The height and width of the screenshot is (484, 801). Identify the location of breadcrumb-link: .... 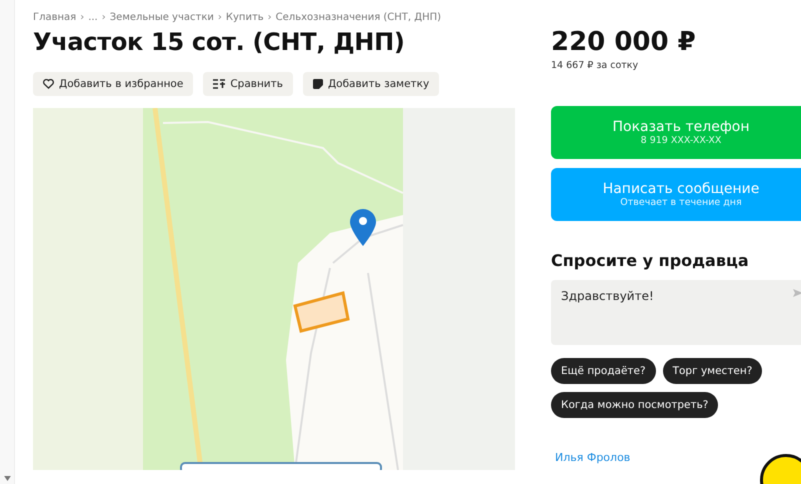
(93, 17).